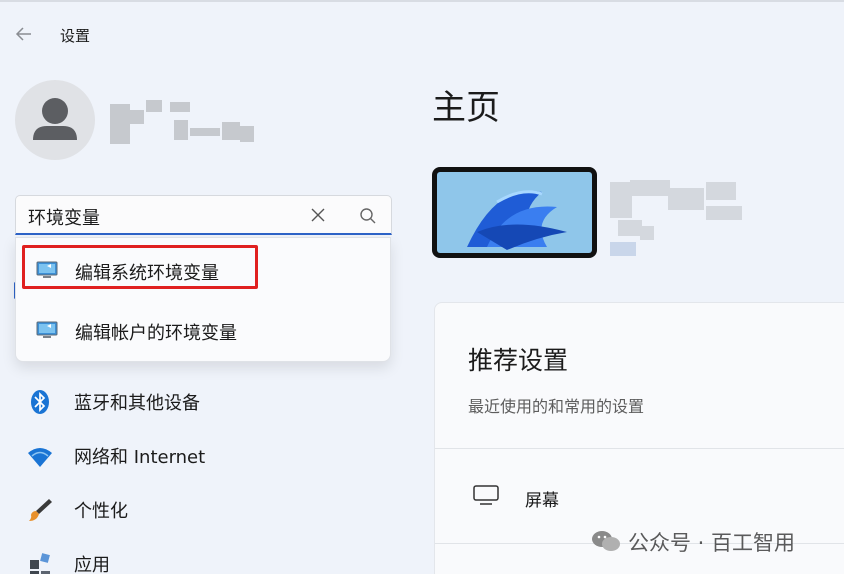 This screenshot has height=574, width=844. What do you see at coordinates (40, 510) in the screenshot?
I see `brush-icon` at bounding box center [40, 510].